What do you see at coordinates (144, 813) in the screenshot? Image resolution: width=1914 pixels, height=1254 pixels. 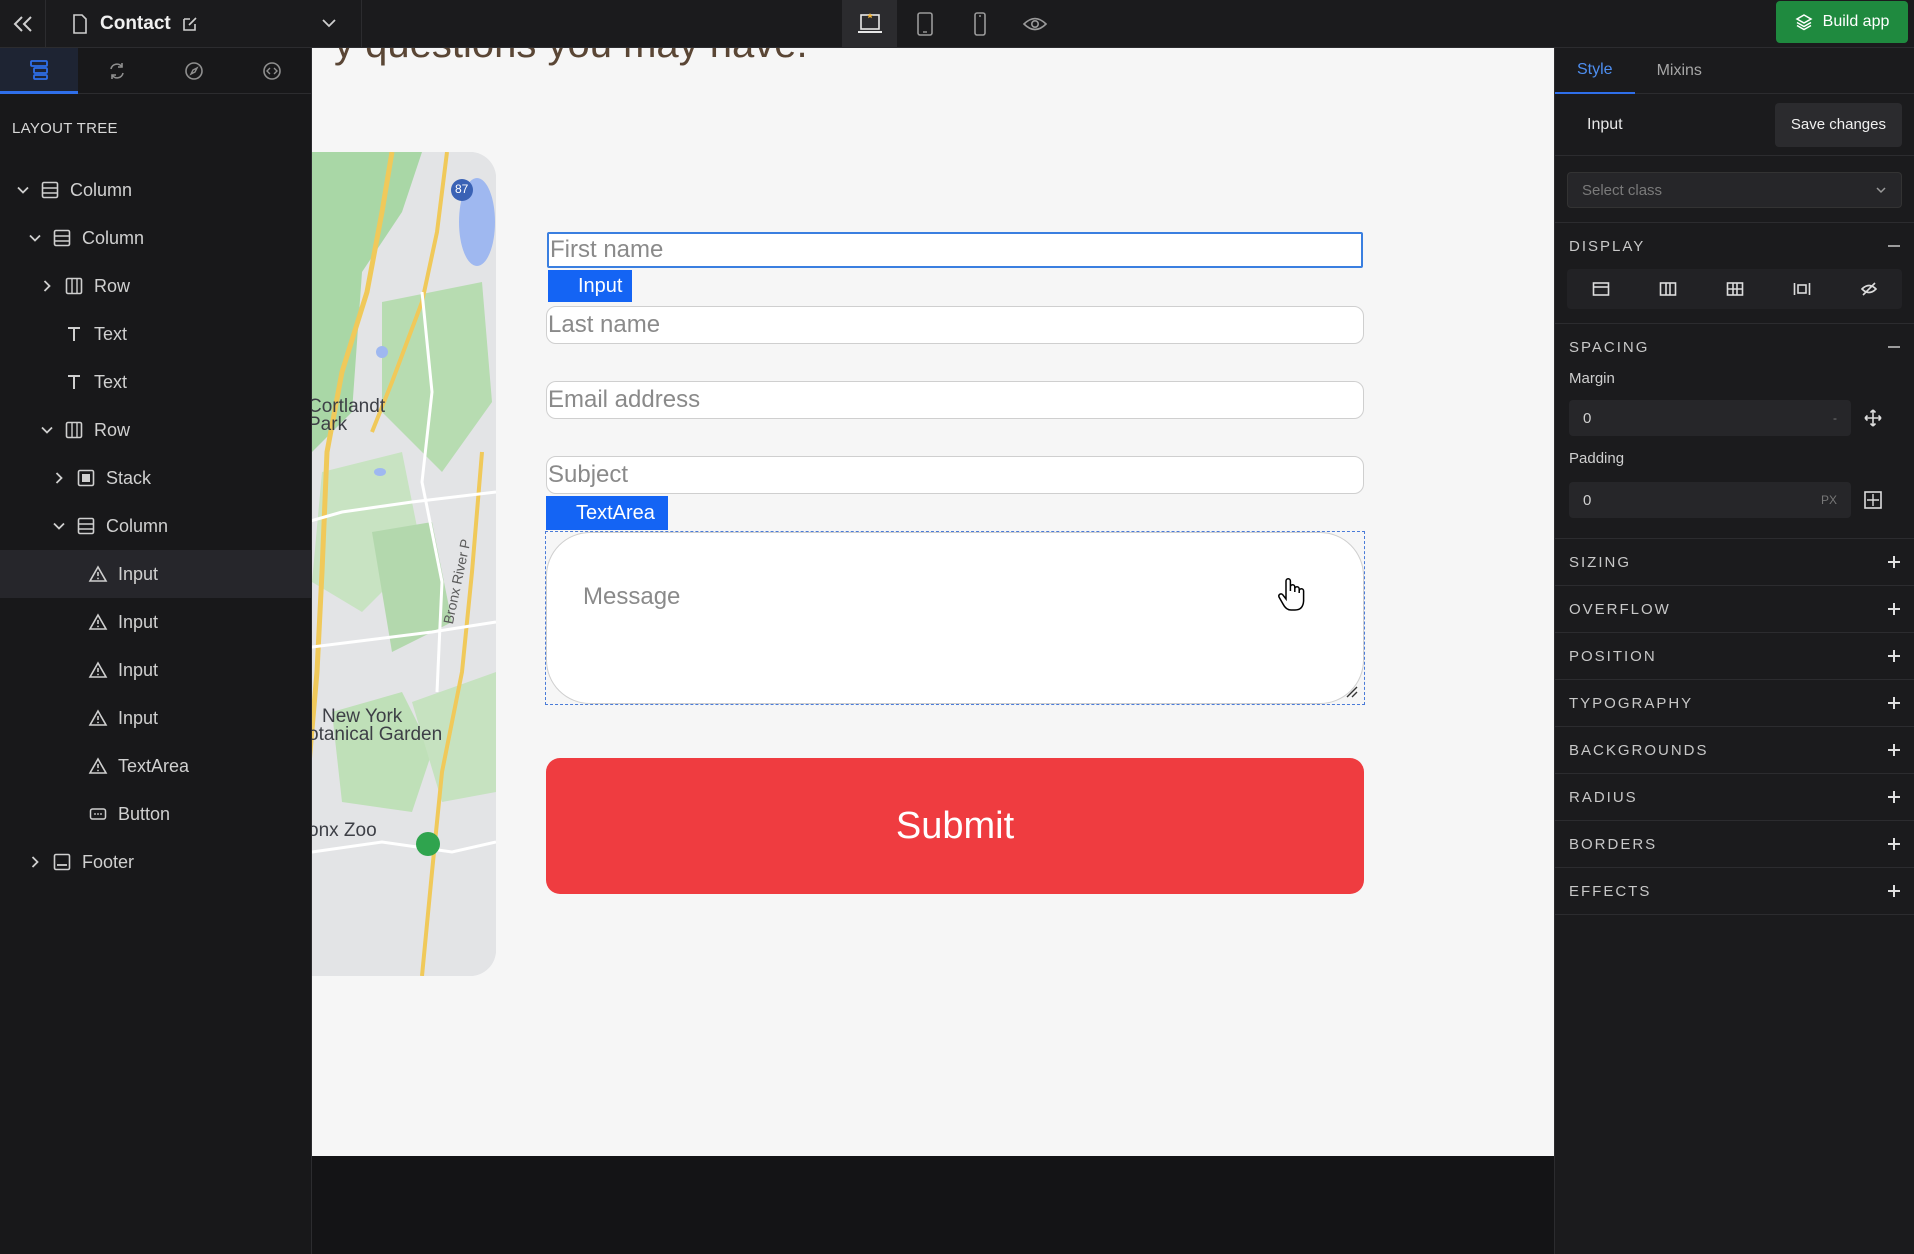 I see `tree-item-label: Button` at bounding box center [144, 813].